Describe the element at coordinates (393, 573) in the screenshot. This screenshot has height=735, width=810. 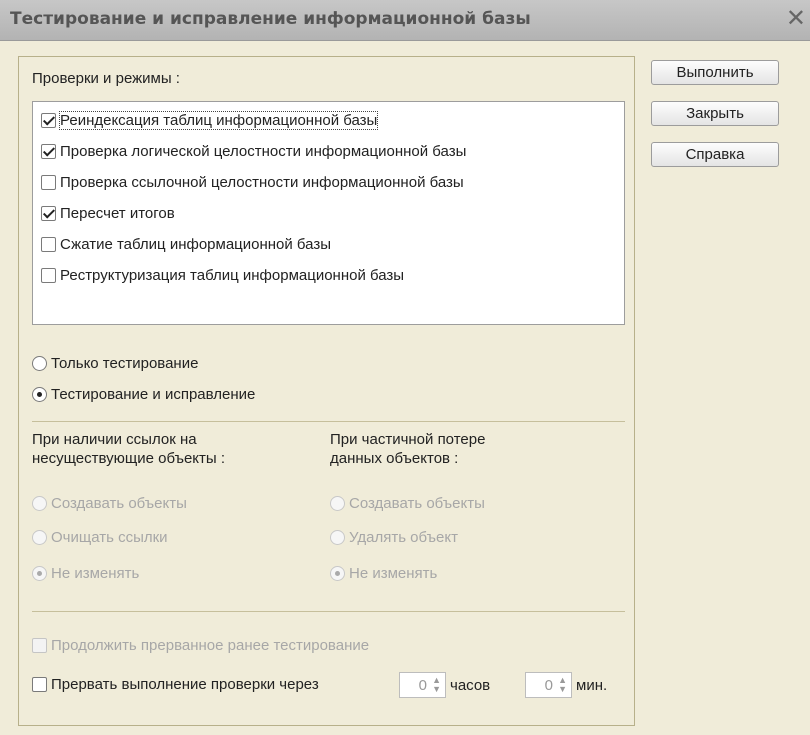
I see `partial-loss-keep-label: Не изменять` at that location.